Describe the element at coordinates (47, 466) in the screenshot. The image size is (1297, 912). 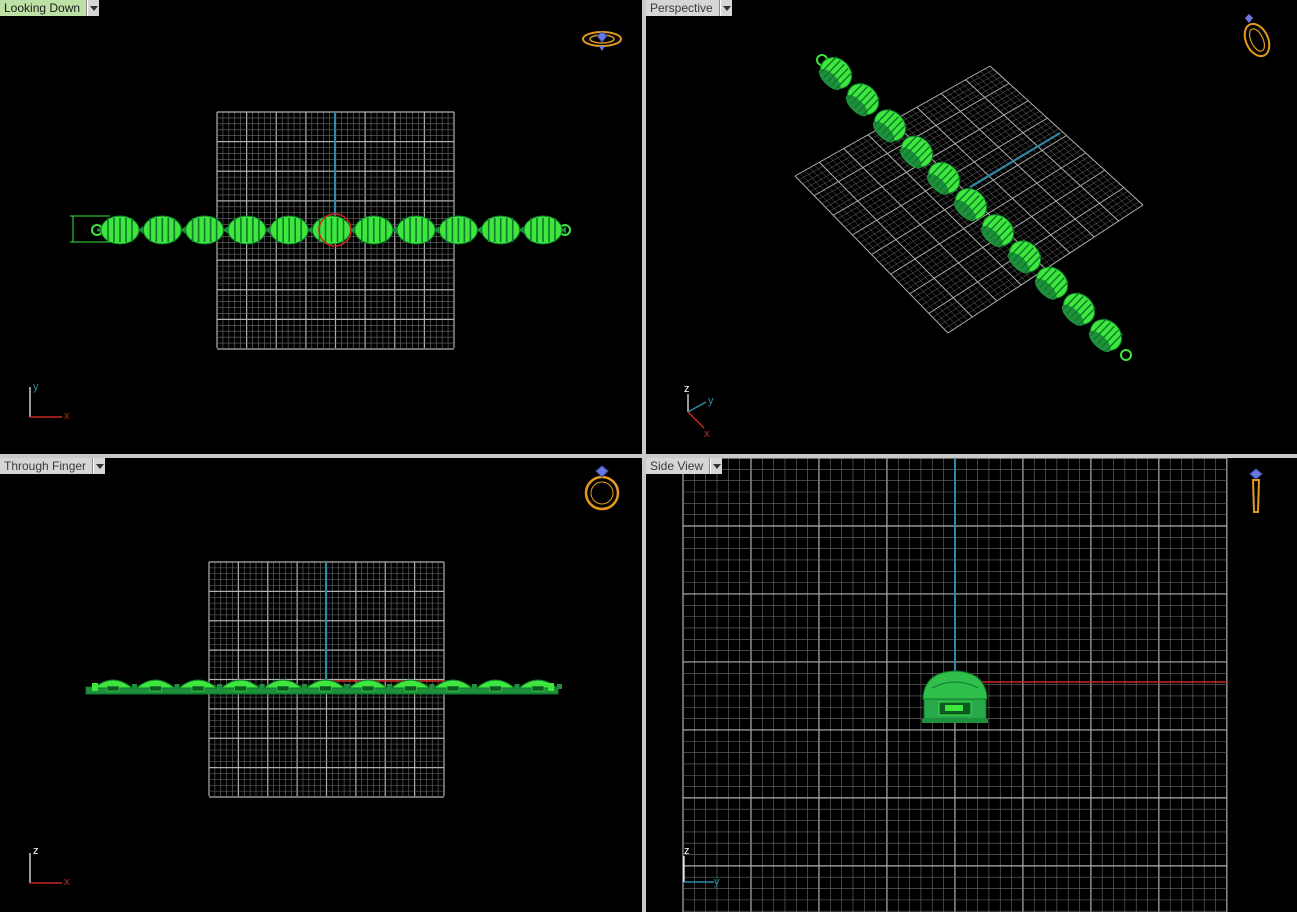
I see `viewport-title: Through Finger` at that location.